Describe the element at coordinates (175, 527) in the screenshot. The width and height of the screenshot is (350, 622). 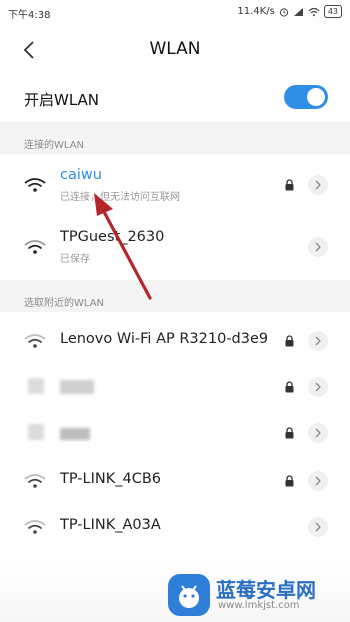
I see `network-row-nearby: TP-LINK_A03A` at that location.